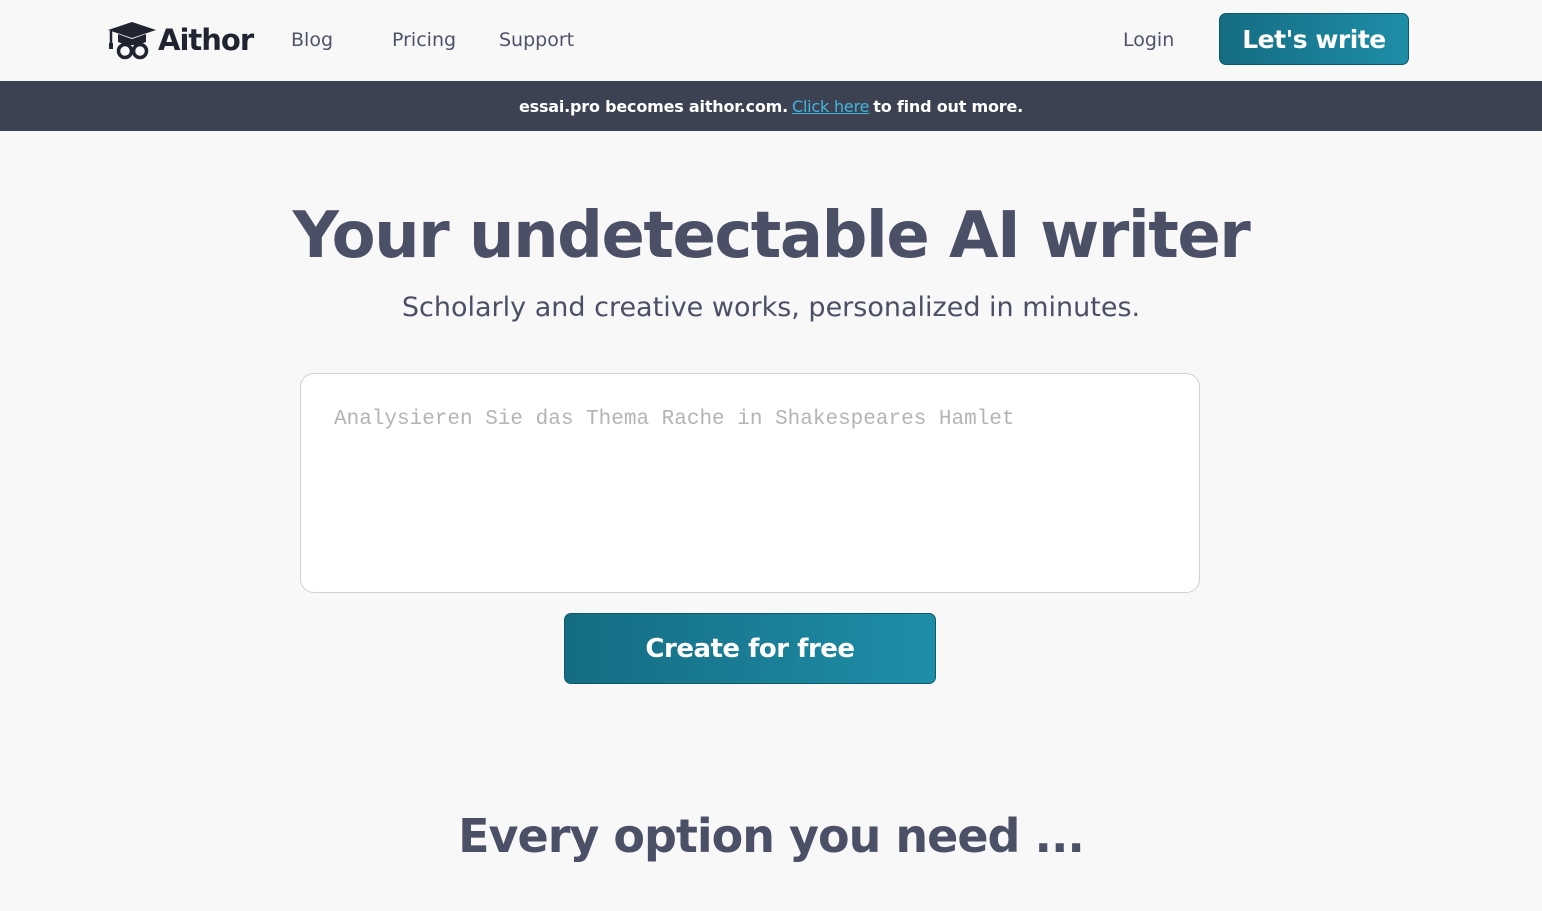 The image size is (1542, 911). Describe the element at coordinates (312, 40) in the screenshot. I see `nav-blog-link: Blog` at that location.